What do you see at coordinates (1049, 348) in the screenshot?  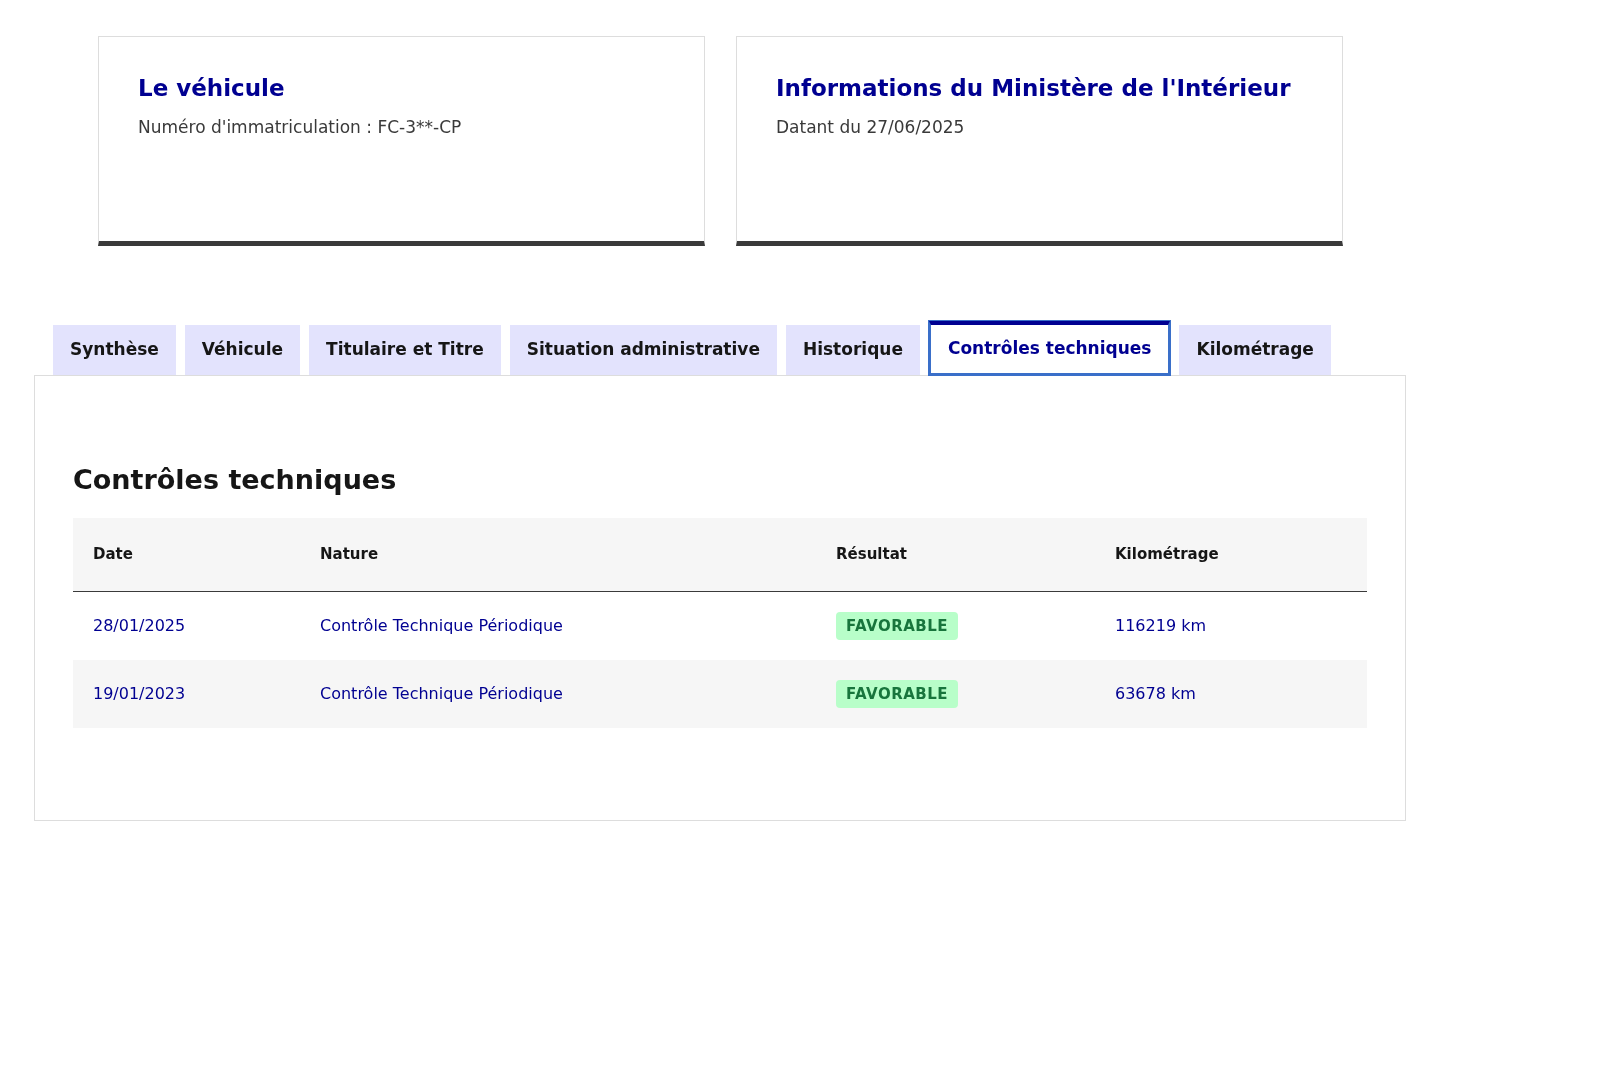 I see `tab: Contrôles techniques` at bounding box center [1049, 348].